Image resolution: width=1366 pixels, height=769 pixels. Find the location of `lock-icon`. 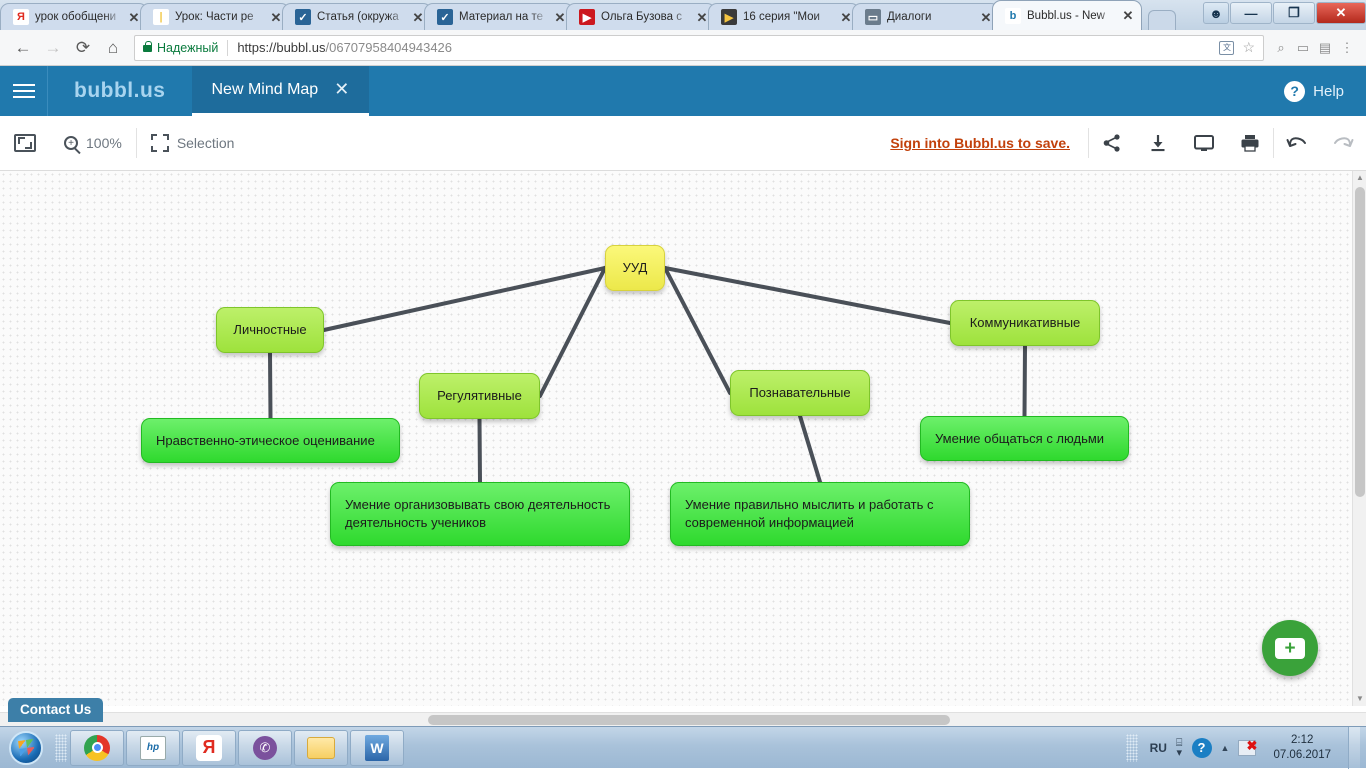

lock-icon is located at coordinates (147, 48).